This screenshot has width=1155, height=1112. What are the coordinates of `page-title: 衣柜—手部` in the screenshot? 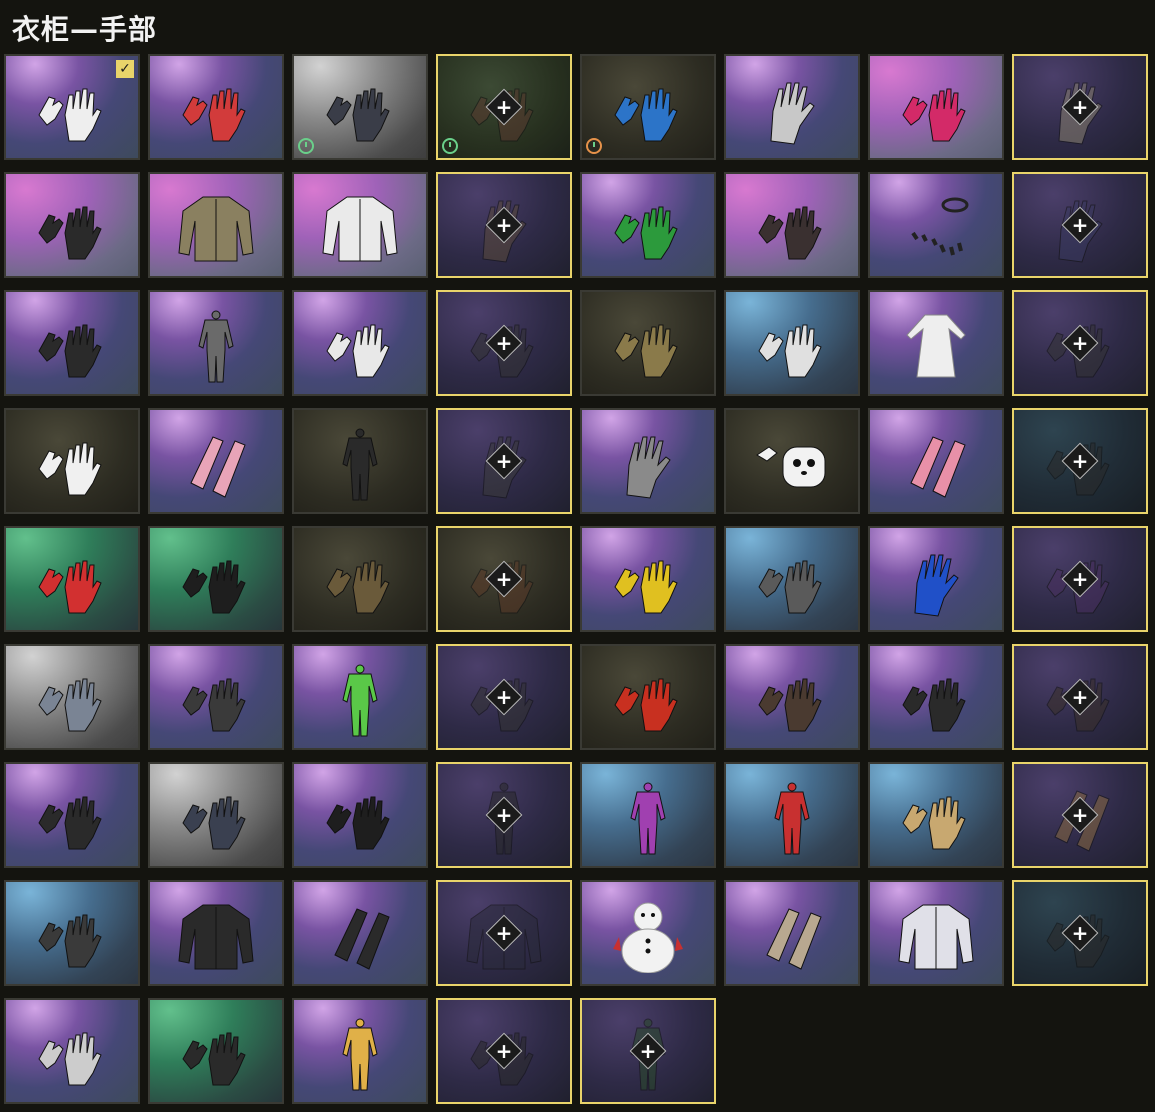 It's located at (85, 29).